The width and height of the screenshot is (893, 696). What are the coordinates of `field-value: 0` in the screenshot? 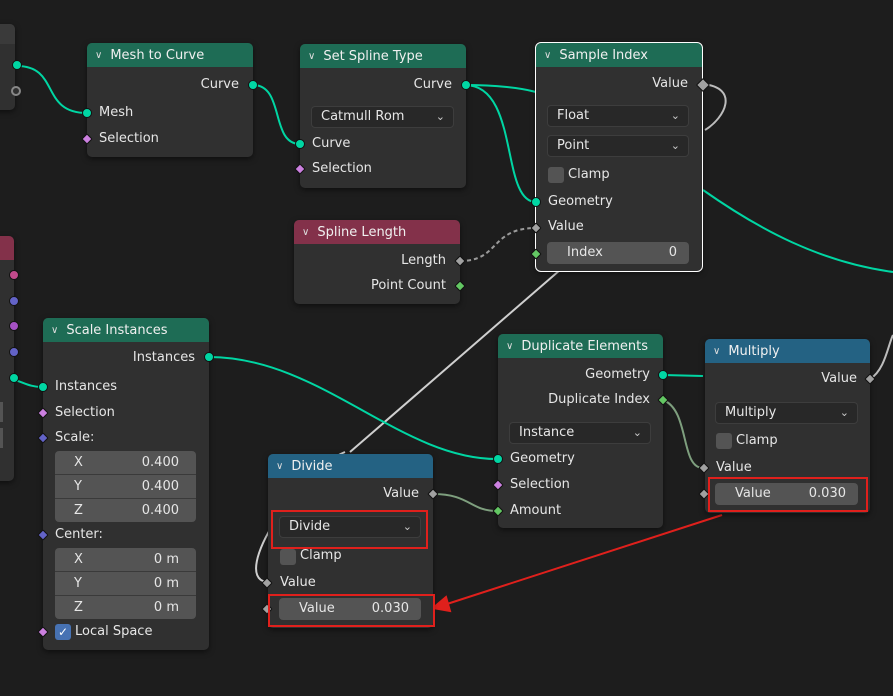 It's located at (672, 252).